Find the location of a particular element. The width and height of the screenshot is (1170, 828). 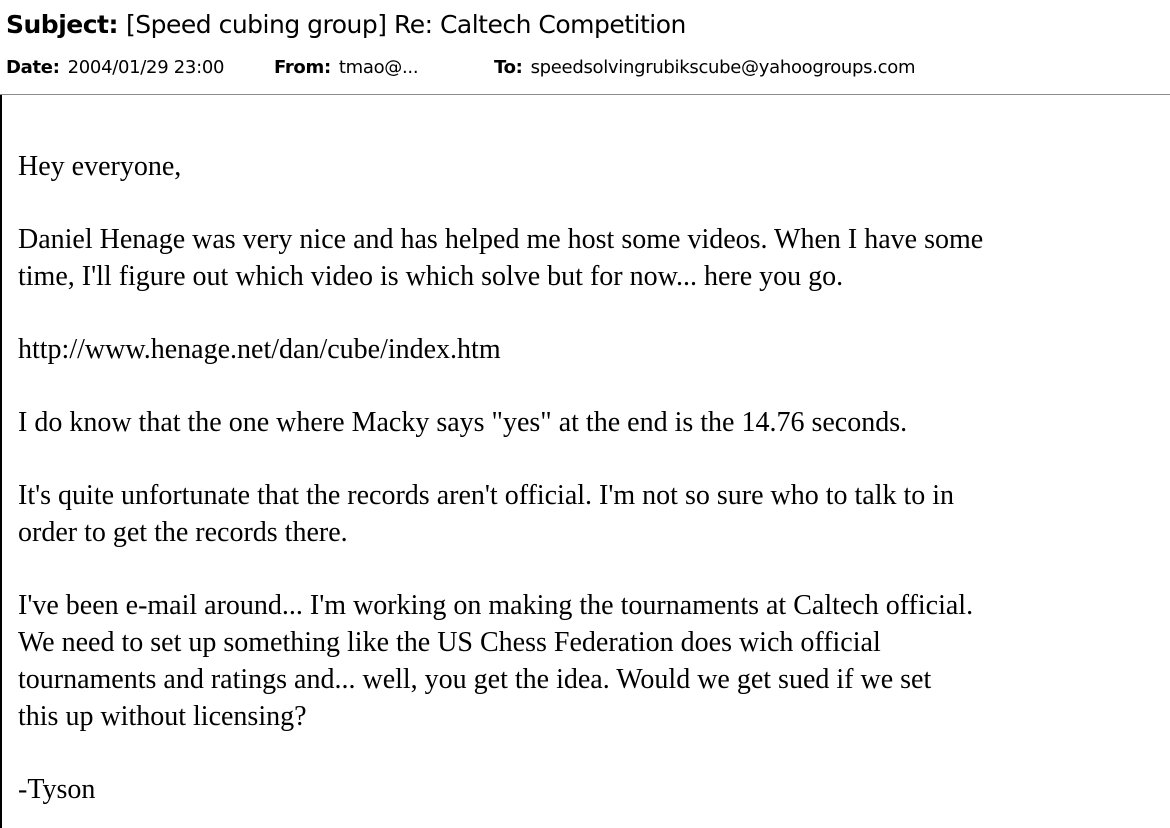

date-field: Date: 2004/01/29 23:00 is located at coordinates (140, 68).